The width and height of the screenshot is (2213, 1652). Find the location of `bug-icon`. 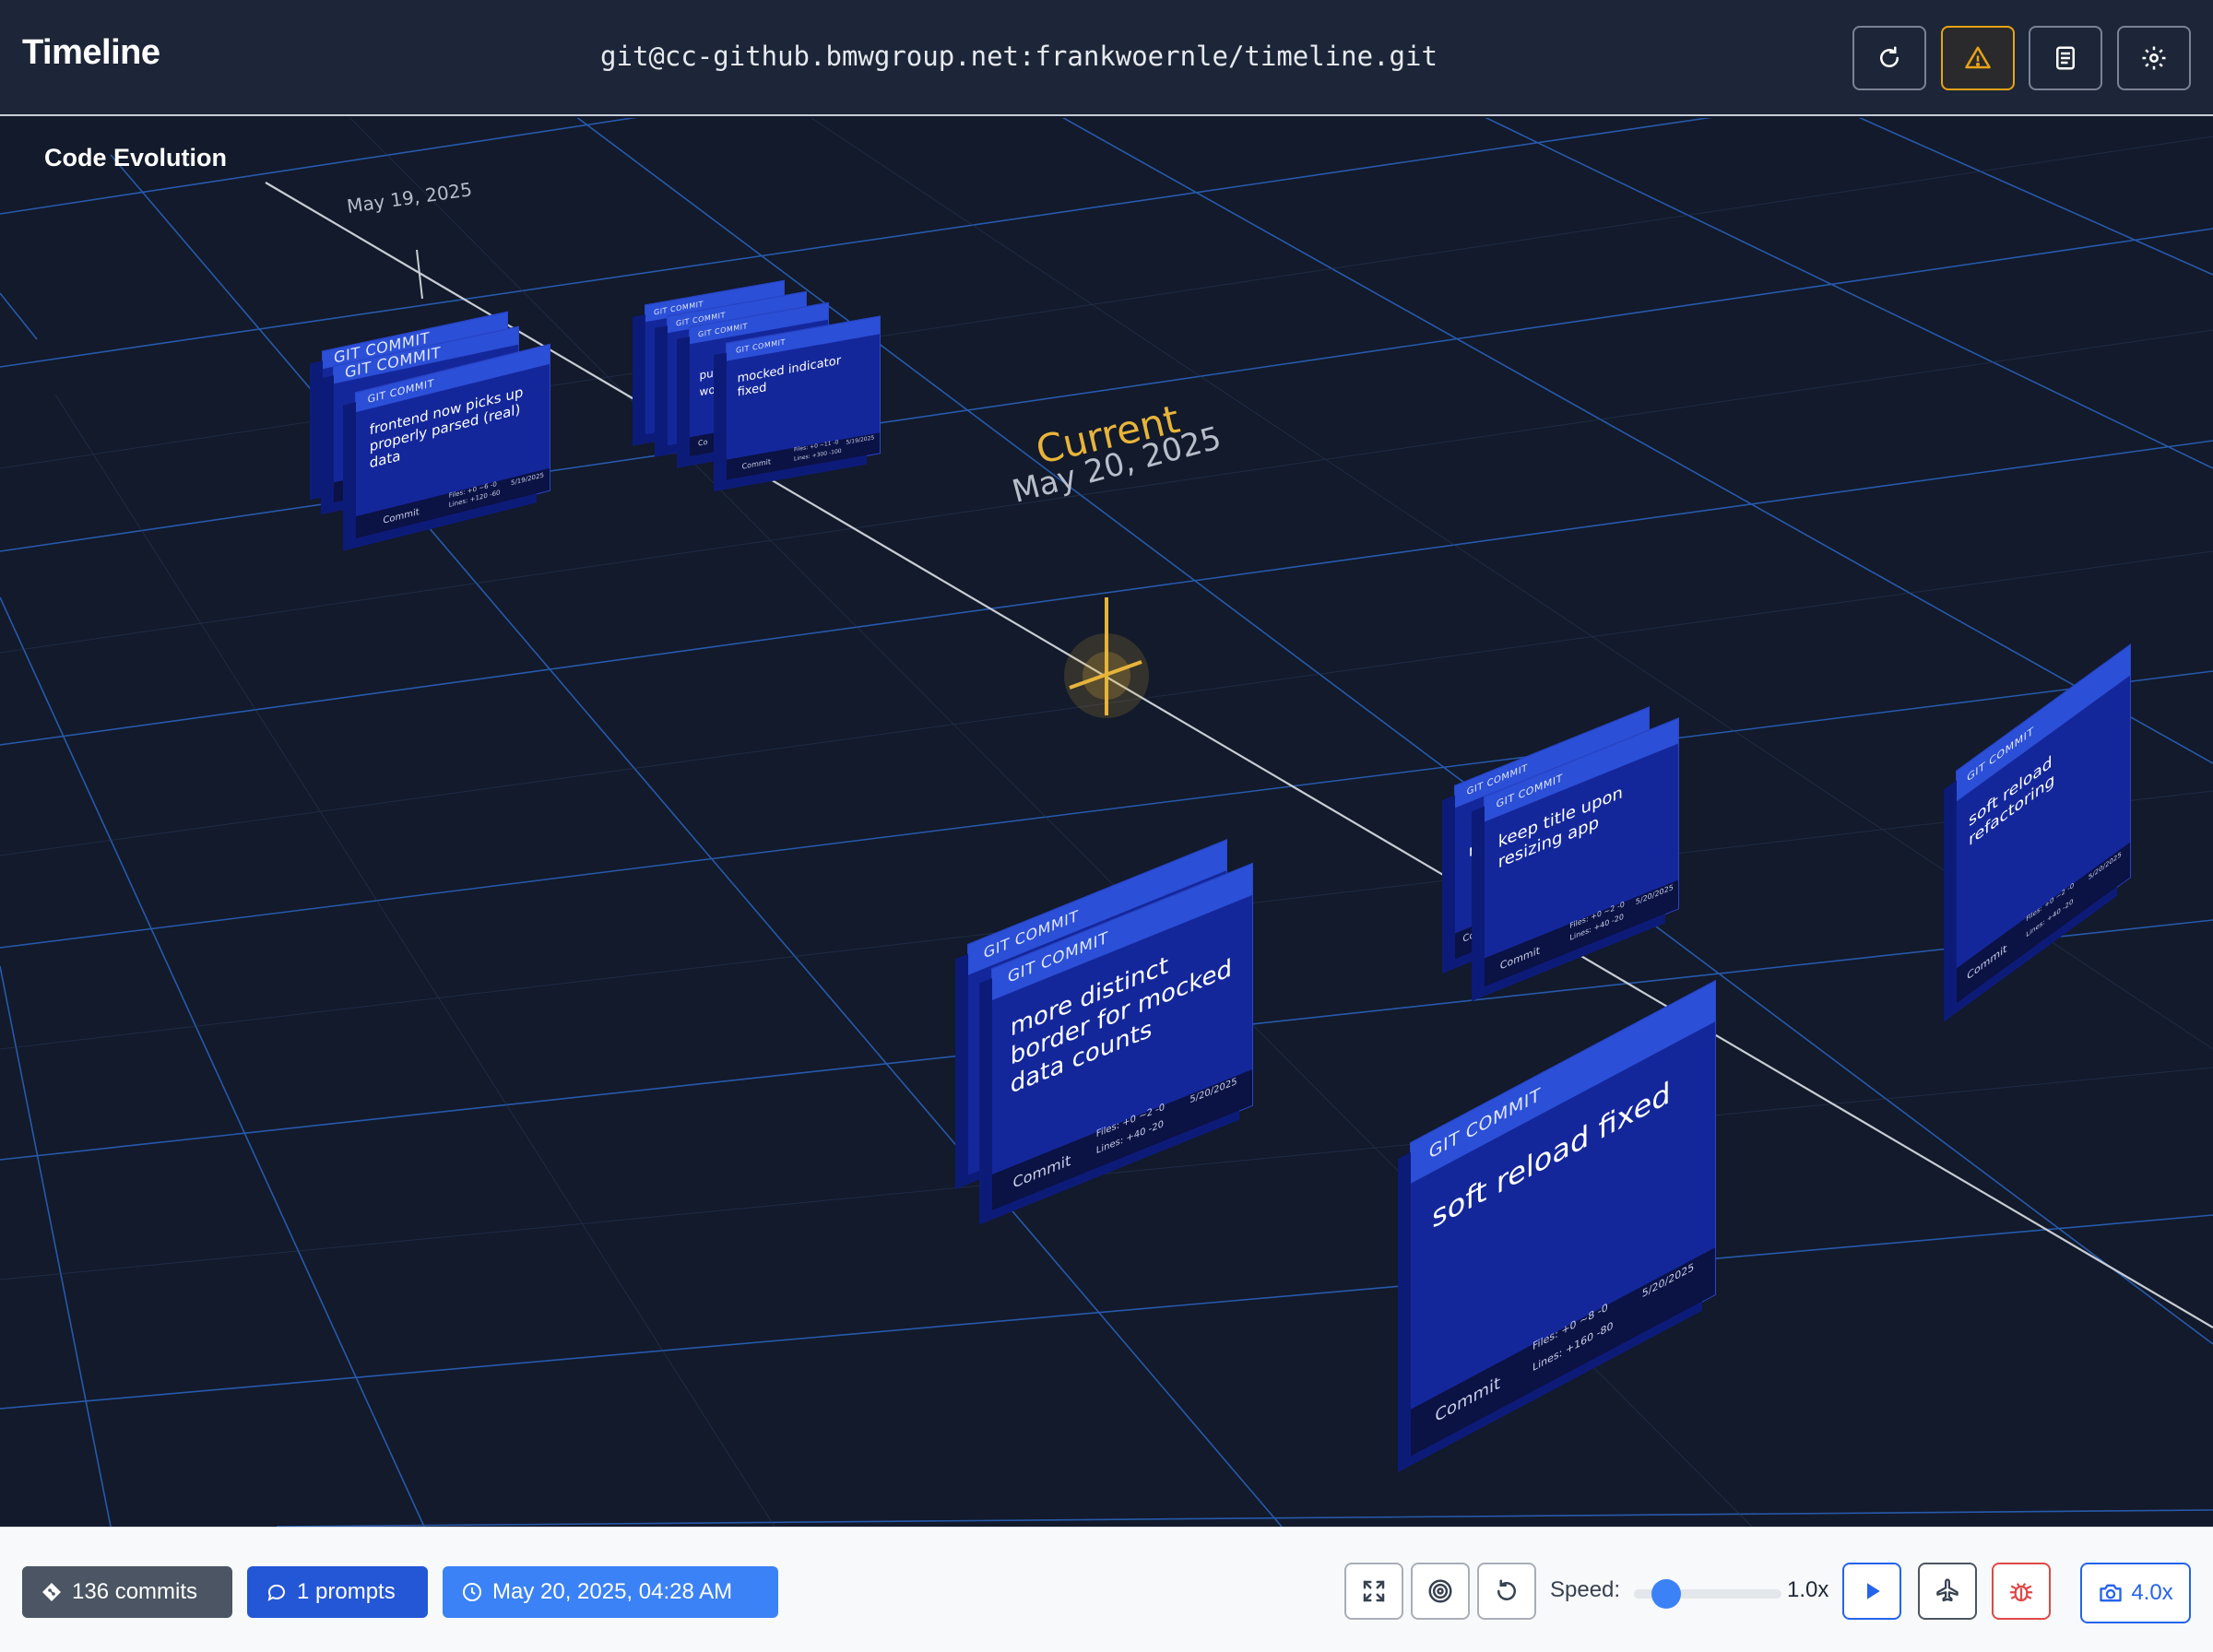

bug-icon is located at coordinates (2021, 1592).